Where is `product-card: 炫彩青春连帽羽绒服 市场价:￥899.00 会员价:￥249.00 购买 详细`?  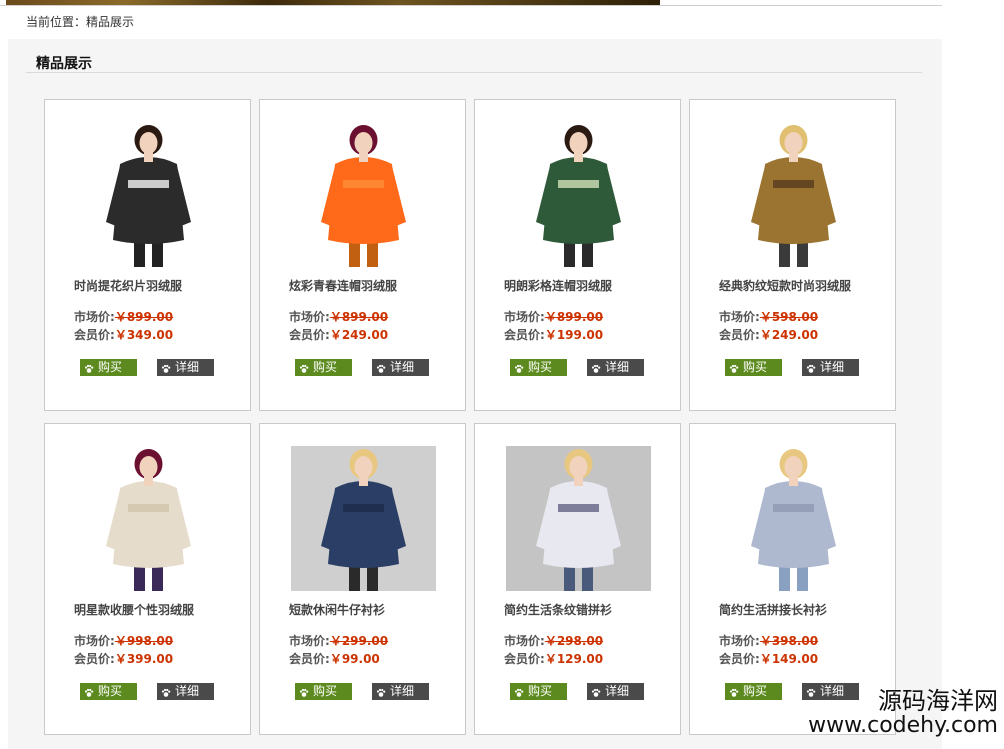
product-card: 炫彩青春连帽羽绒服 市场价:￥899.00 会员价:￥249.00 购买 详细 is located at coordinates (362, 255).